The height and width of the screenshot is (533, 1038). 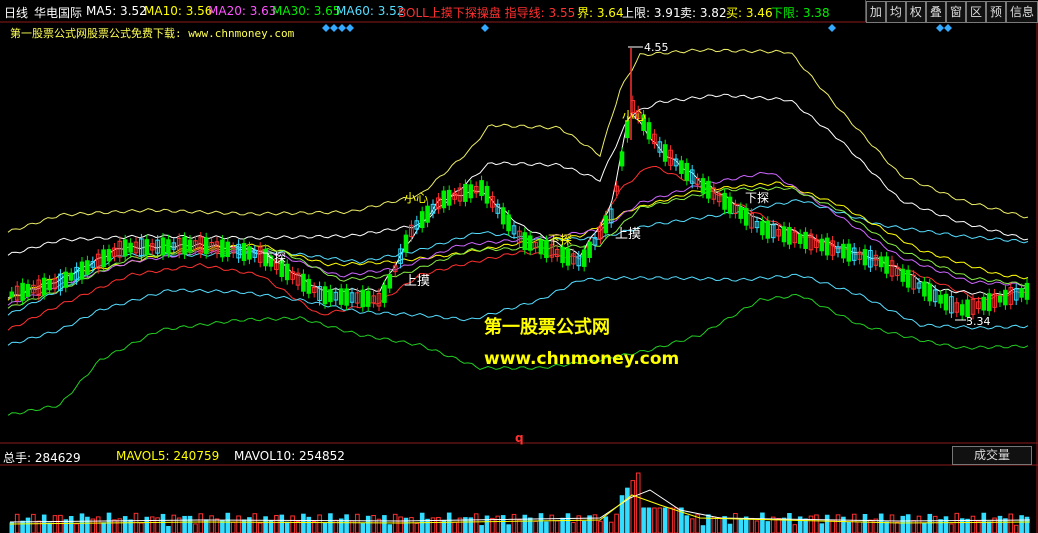 What do you see at coordinates (1021, 12) in the screenshot?
I see `info-button: 信息` at bounding box center [1021, 12].